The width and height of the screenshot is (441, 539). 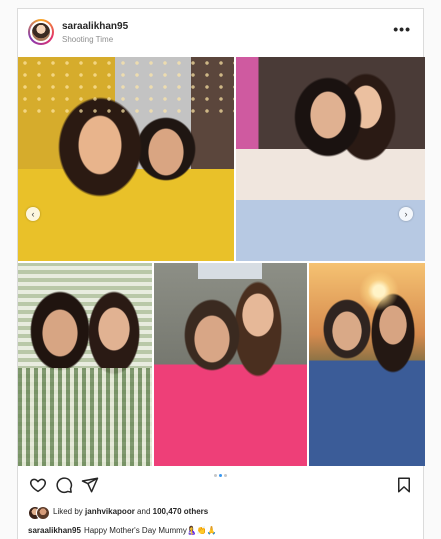 What do you see at coordinates (220, 33) in the screenshot?
I see `post-header: saraalikhan95 Shooting Time •••` at bounding box center [220, 33].